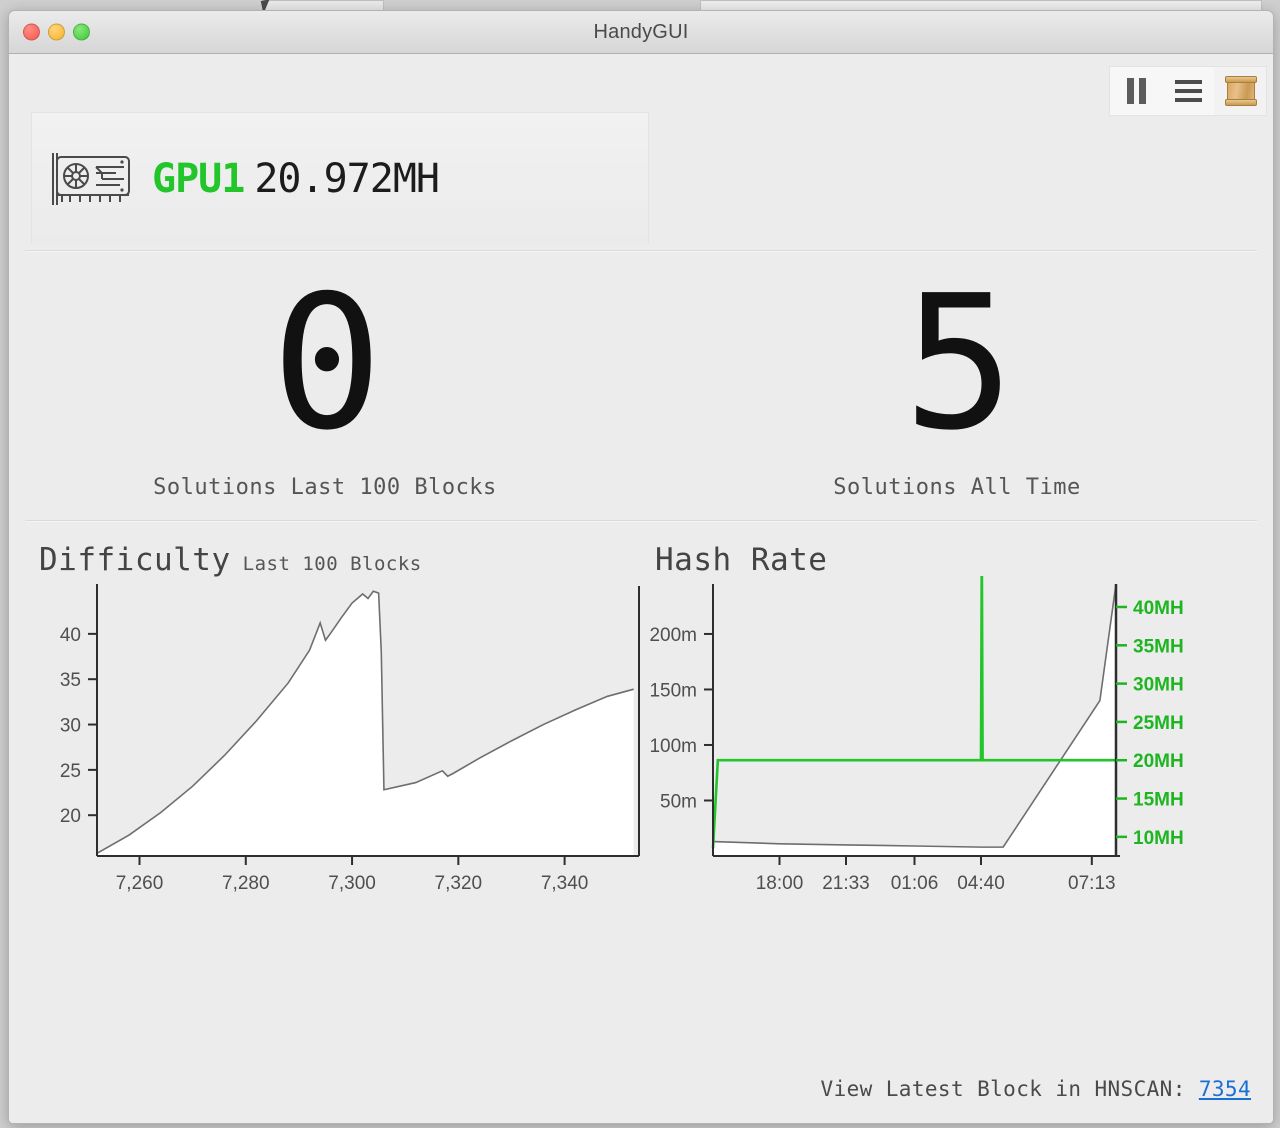 Image resolution: width=1280 pixels, height=1128 pixels. What do you see at coordinates (958, 363) in the screenshot?
I see `stat-value: 5` at bounding box center [958, 363].